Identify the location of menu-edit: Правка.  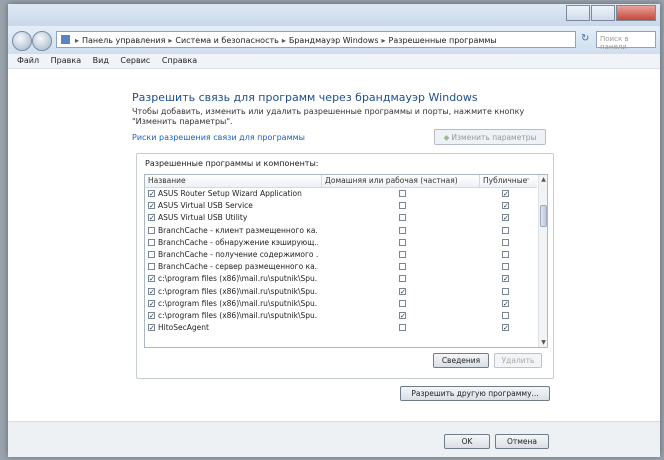
(66, 60).